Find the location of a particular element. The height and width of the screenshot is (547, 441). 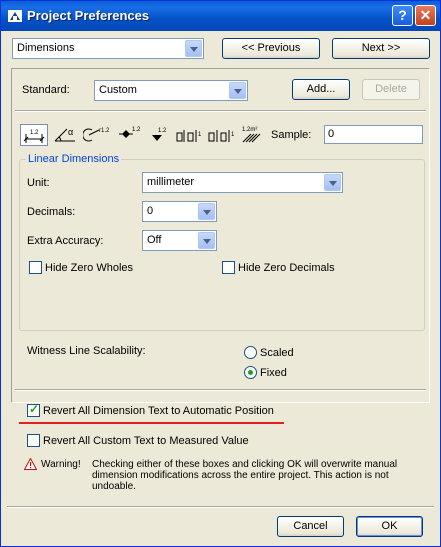

revert-custom-text-checkbox is located at coordinates (33, 440).